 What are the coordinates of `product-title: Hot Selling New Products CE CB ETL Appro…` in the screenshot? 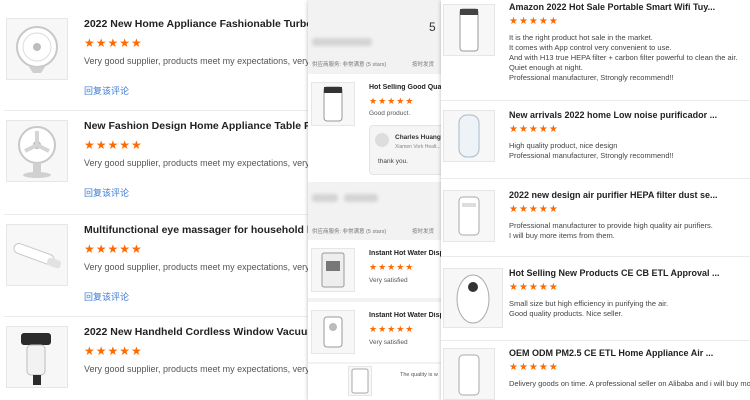 It's located at (629, 273).